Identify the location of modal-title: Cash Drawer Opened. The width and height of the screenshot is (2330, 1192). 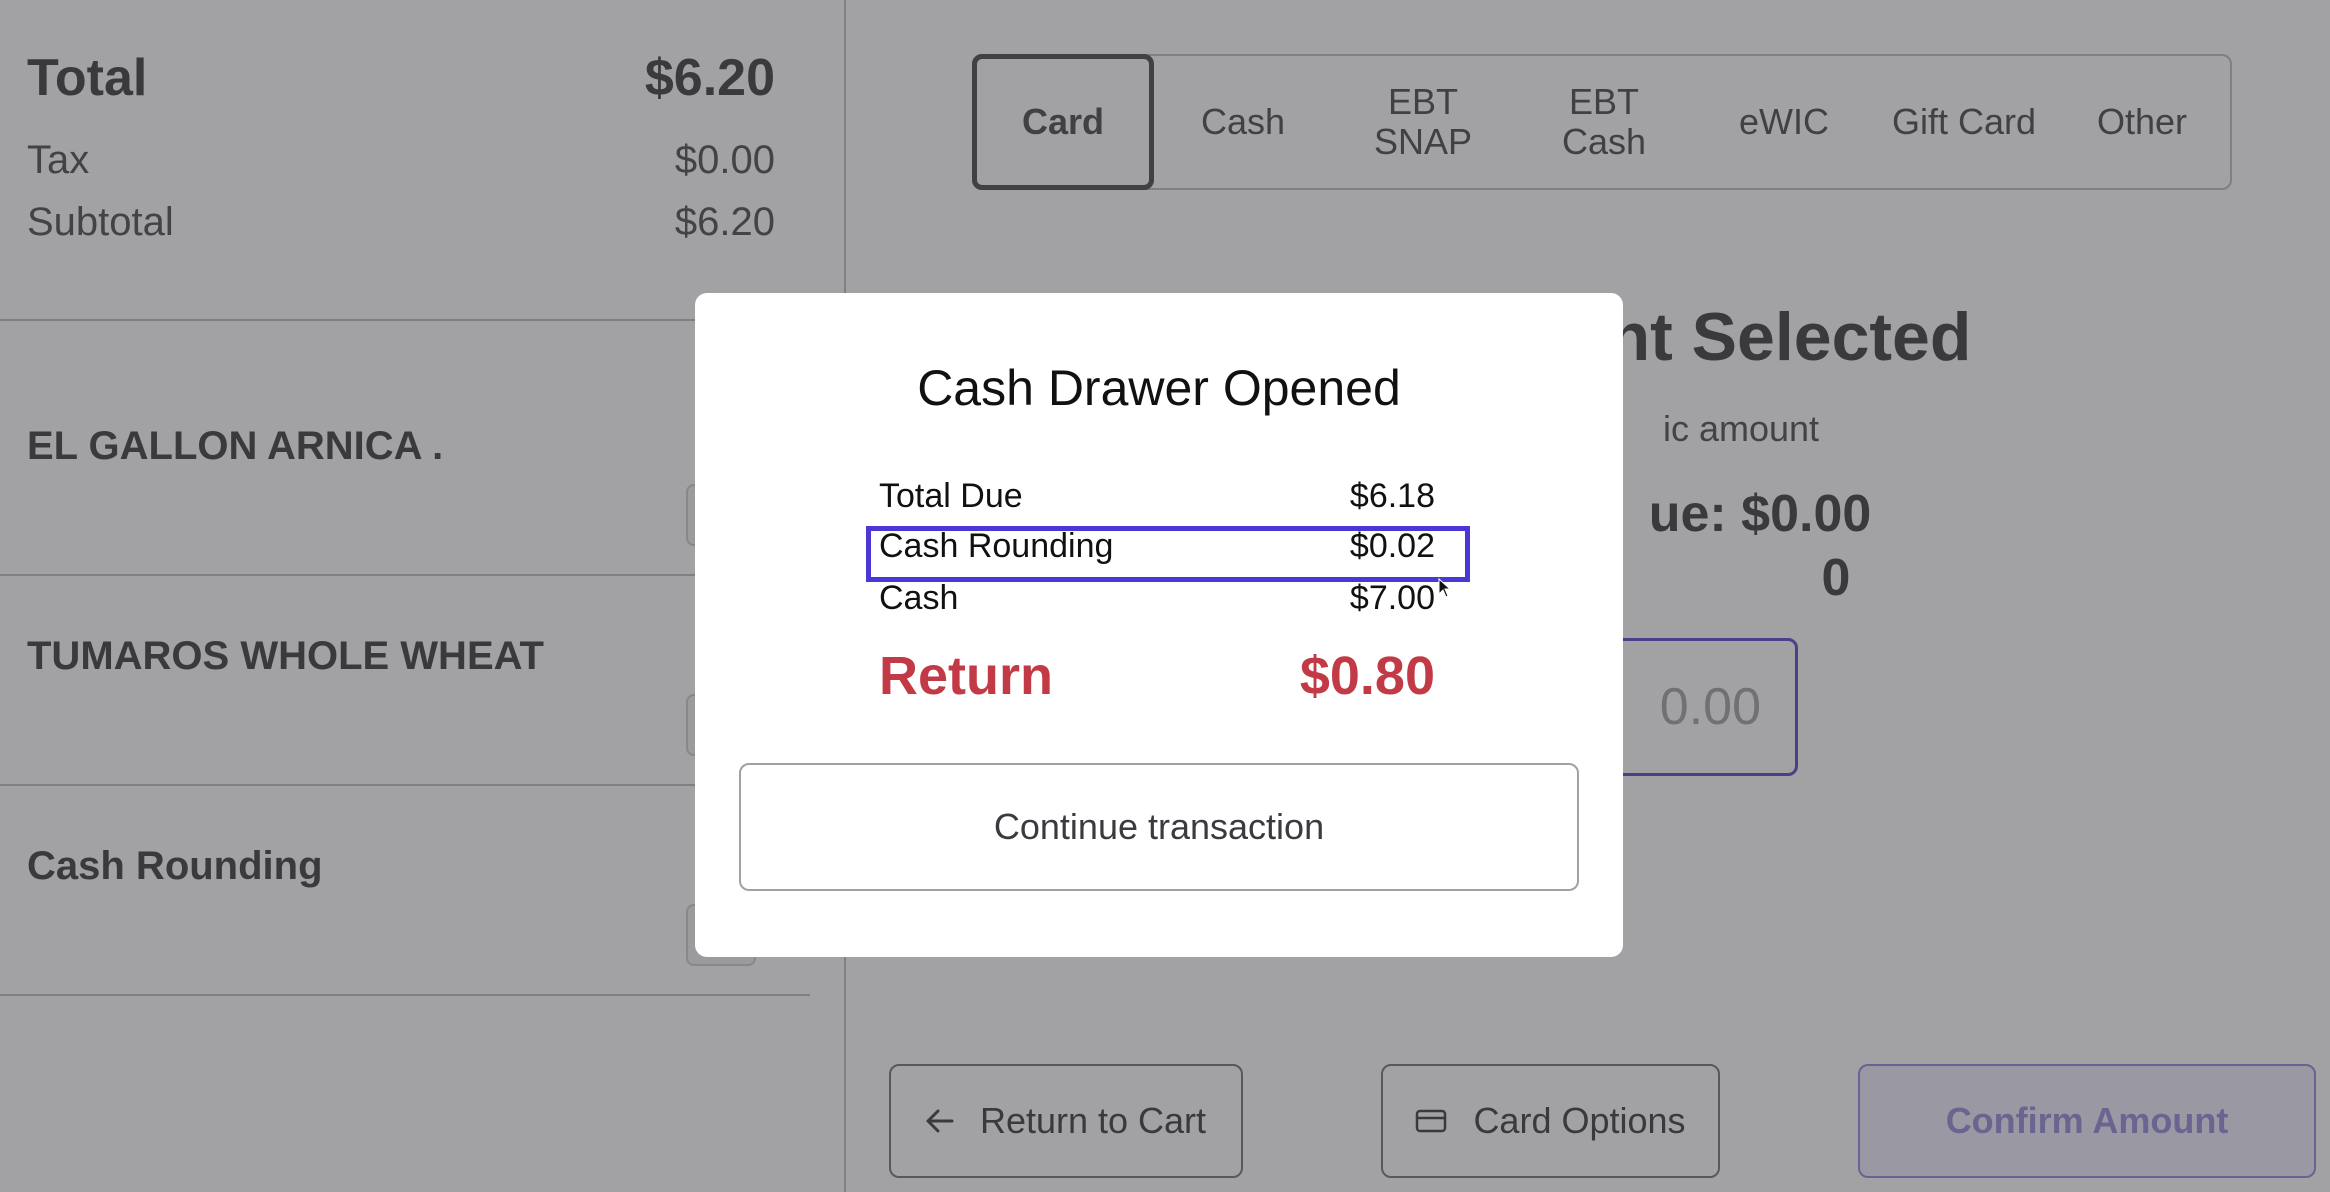
(1159, 388).